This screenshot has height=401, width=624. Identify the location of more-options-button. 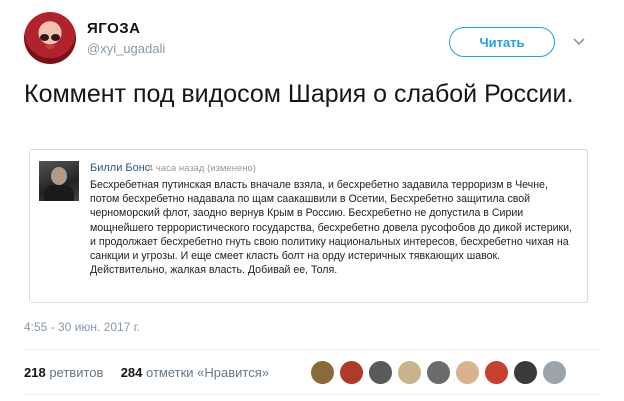
(579, 42).